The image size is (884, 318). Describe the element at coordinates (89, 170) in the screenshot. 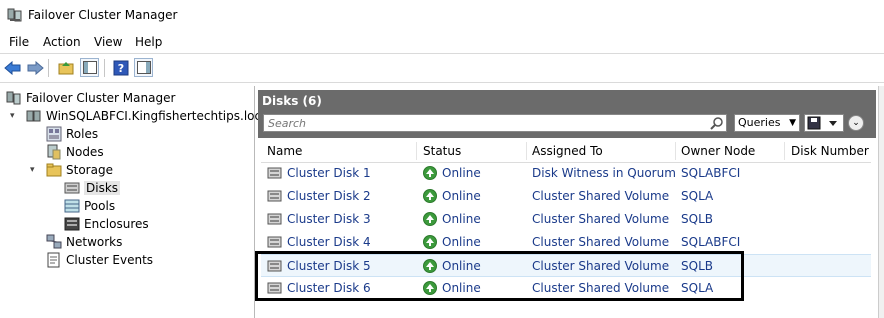

I see `tree-item-label: Storage` at that location.